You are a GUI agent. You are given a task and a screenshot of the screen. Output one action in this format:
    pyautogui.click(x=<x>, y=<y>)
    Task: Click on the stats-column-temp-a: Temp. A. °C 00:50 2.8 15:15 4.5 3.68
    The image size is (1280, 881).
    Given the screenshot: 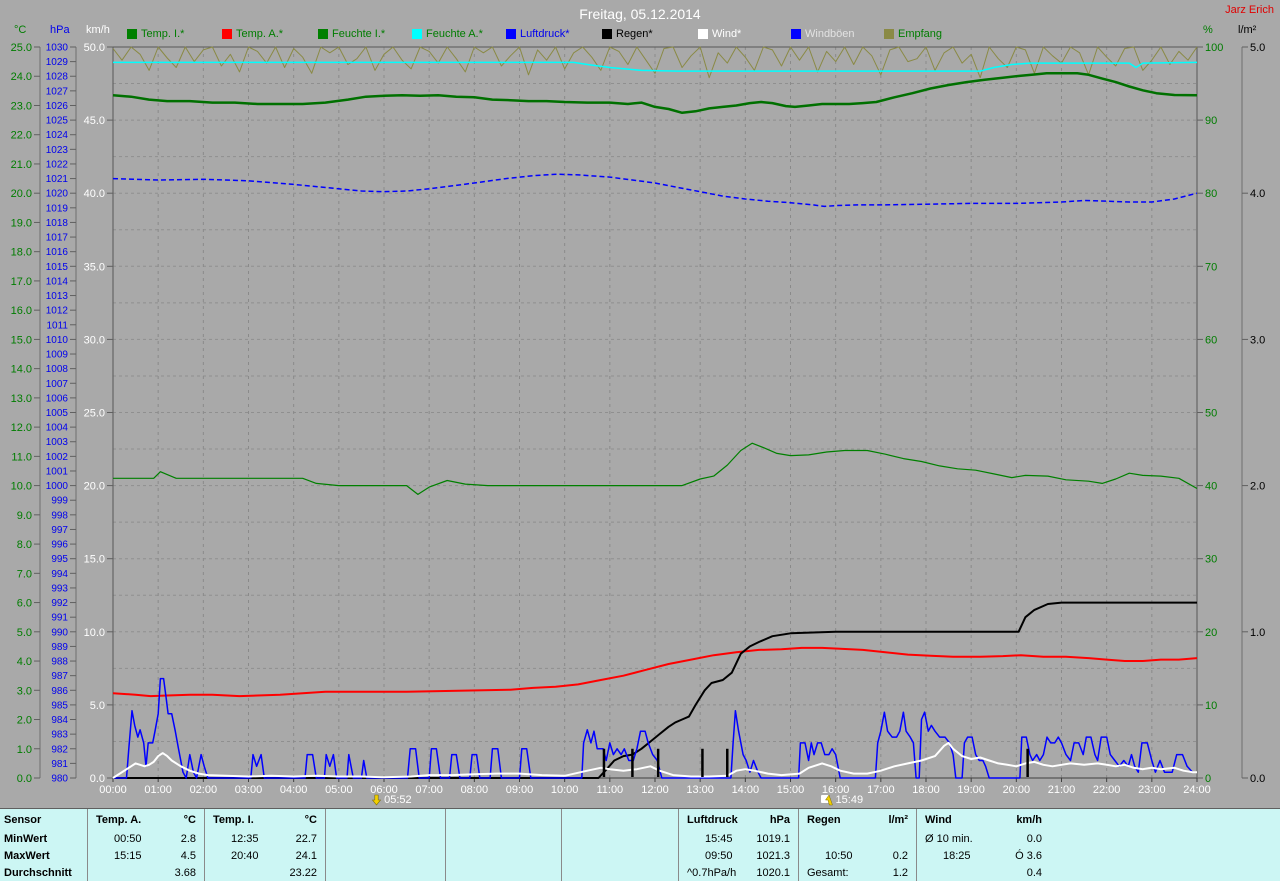 What is the action you would take?
    pyautogui.click(x=145, y=845)
    